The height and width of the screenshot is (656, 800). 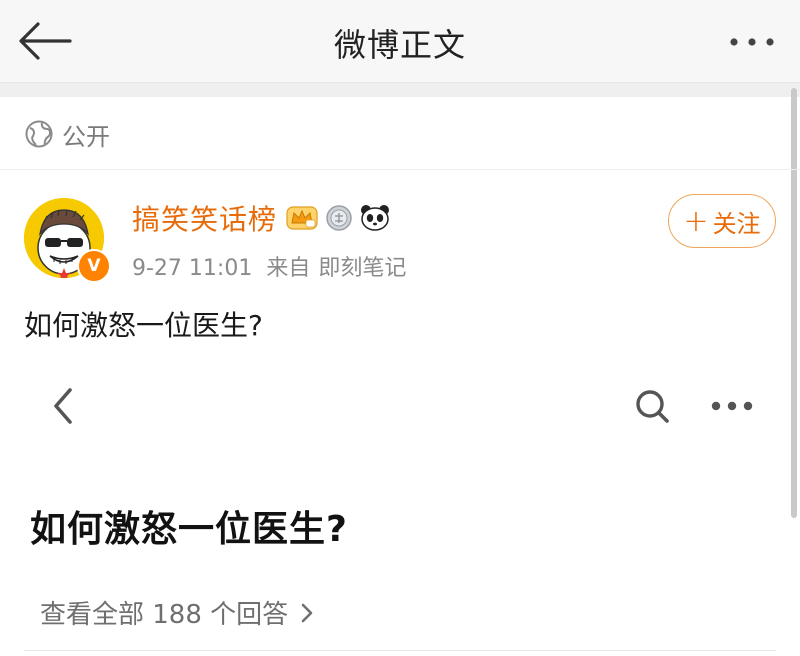 I want to click on follow-label: 关注, so click(x=736, y=223).